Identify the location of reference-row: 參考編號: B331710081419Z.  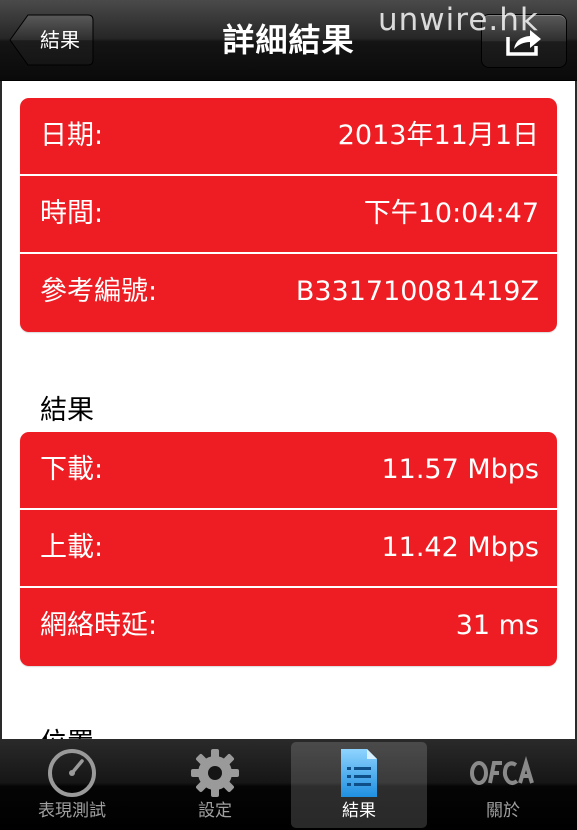
(288, 293).